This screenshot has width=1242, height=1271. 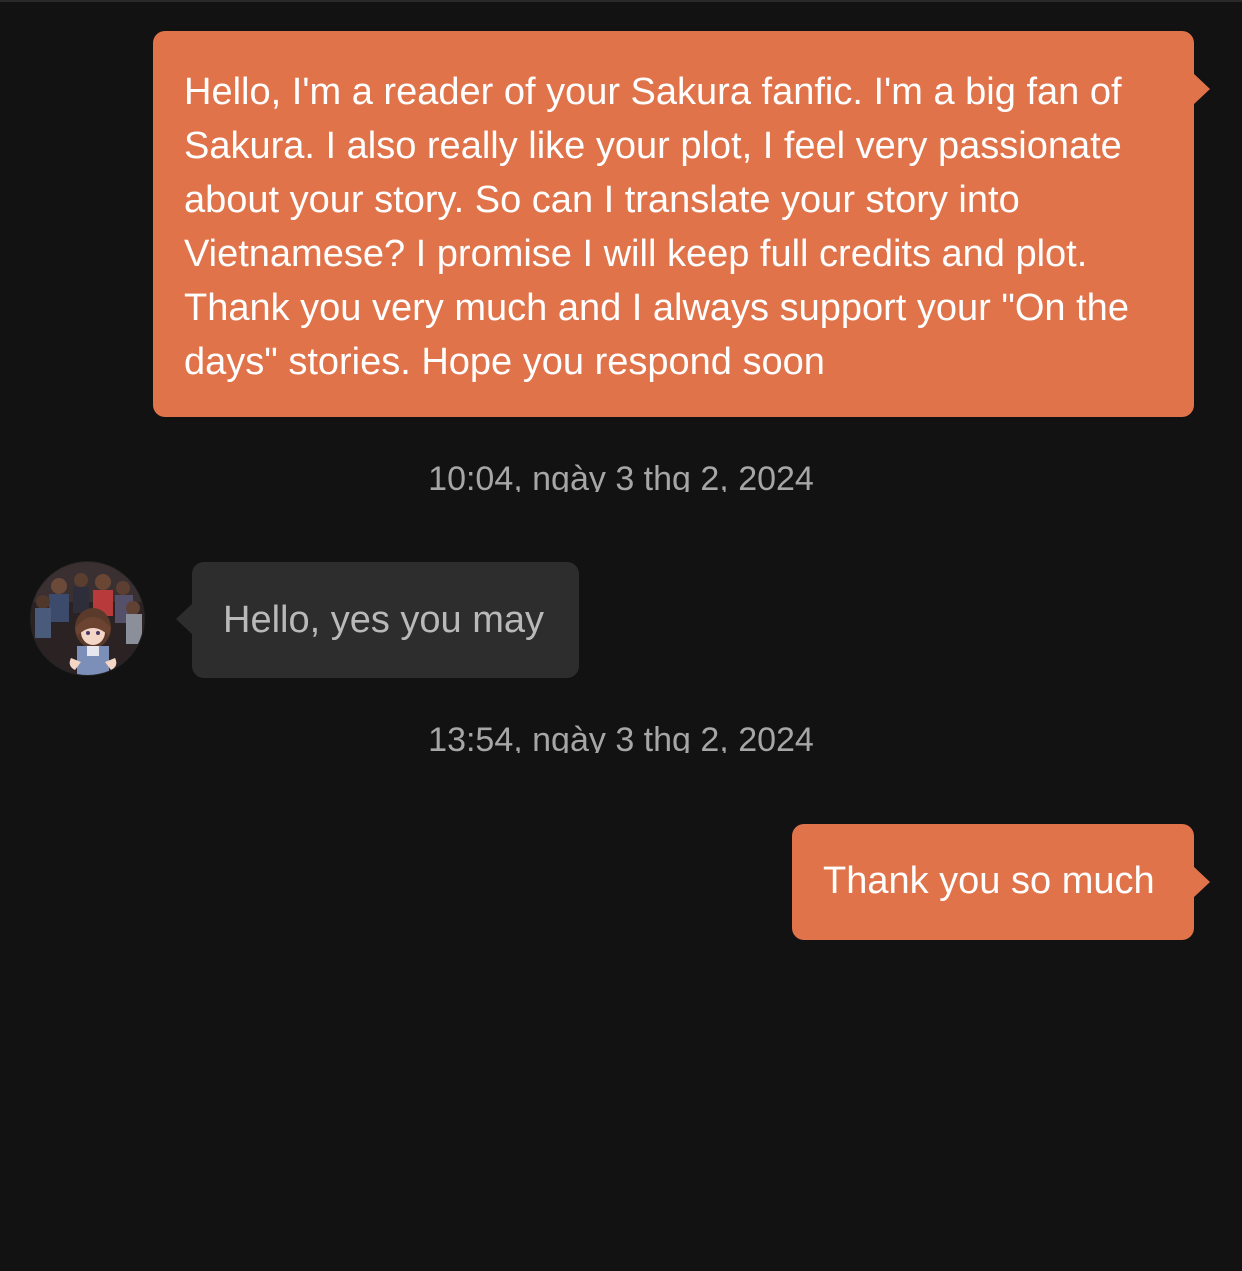 I want to click on avatar-photo-icon, so click(x=87, y=618).